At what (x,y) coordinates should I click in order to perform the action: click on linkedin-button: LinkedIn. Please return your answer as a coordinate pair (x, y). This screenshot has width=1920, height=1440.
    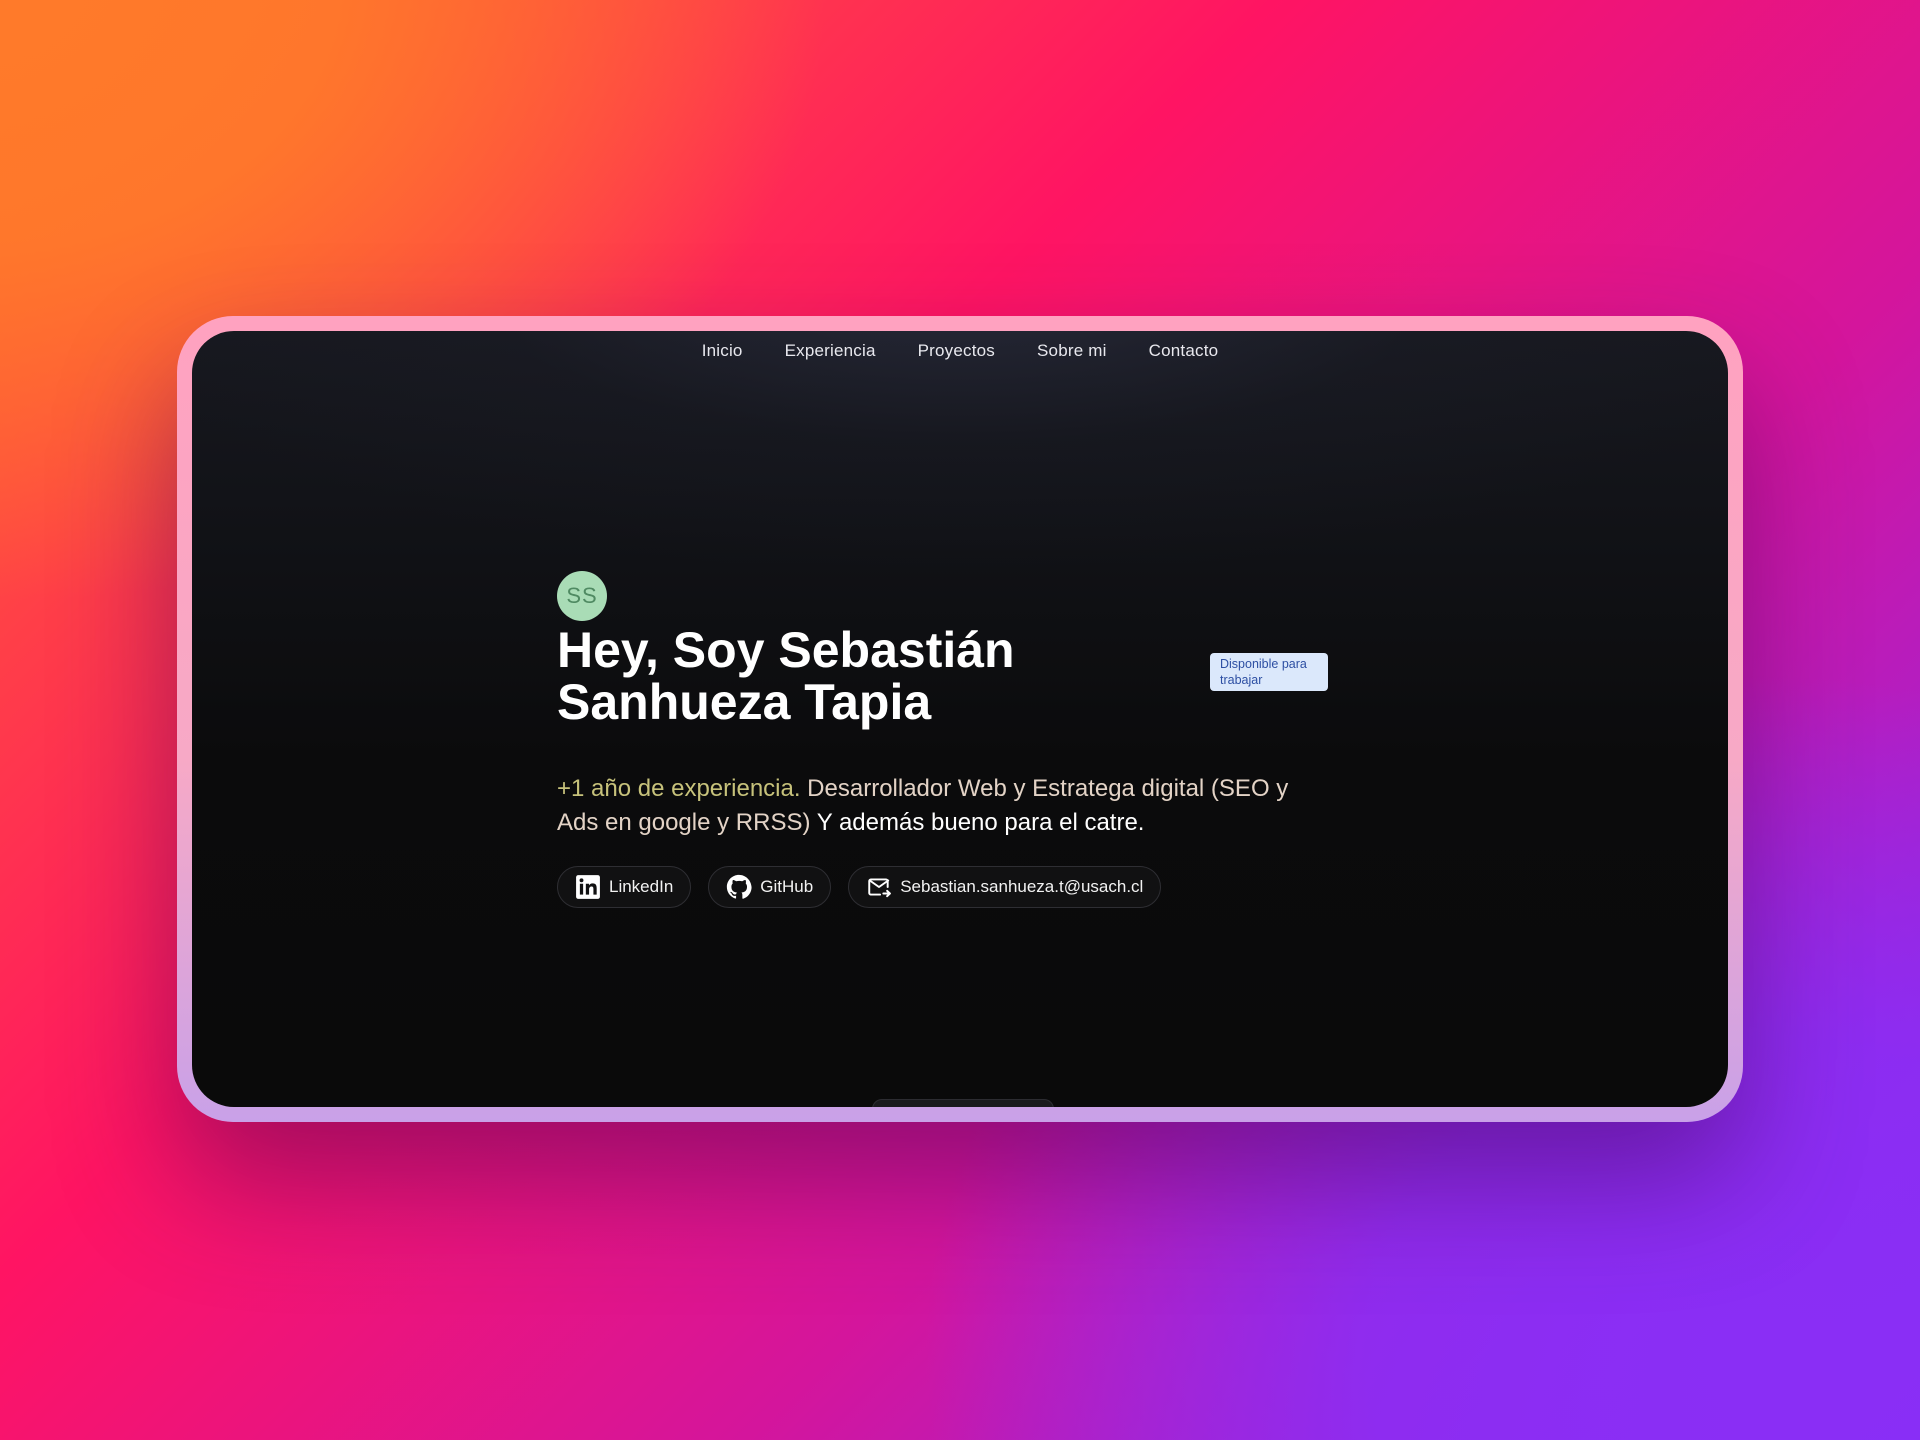
    Looking at the image, I should click on (624, 887).